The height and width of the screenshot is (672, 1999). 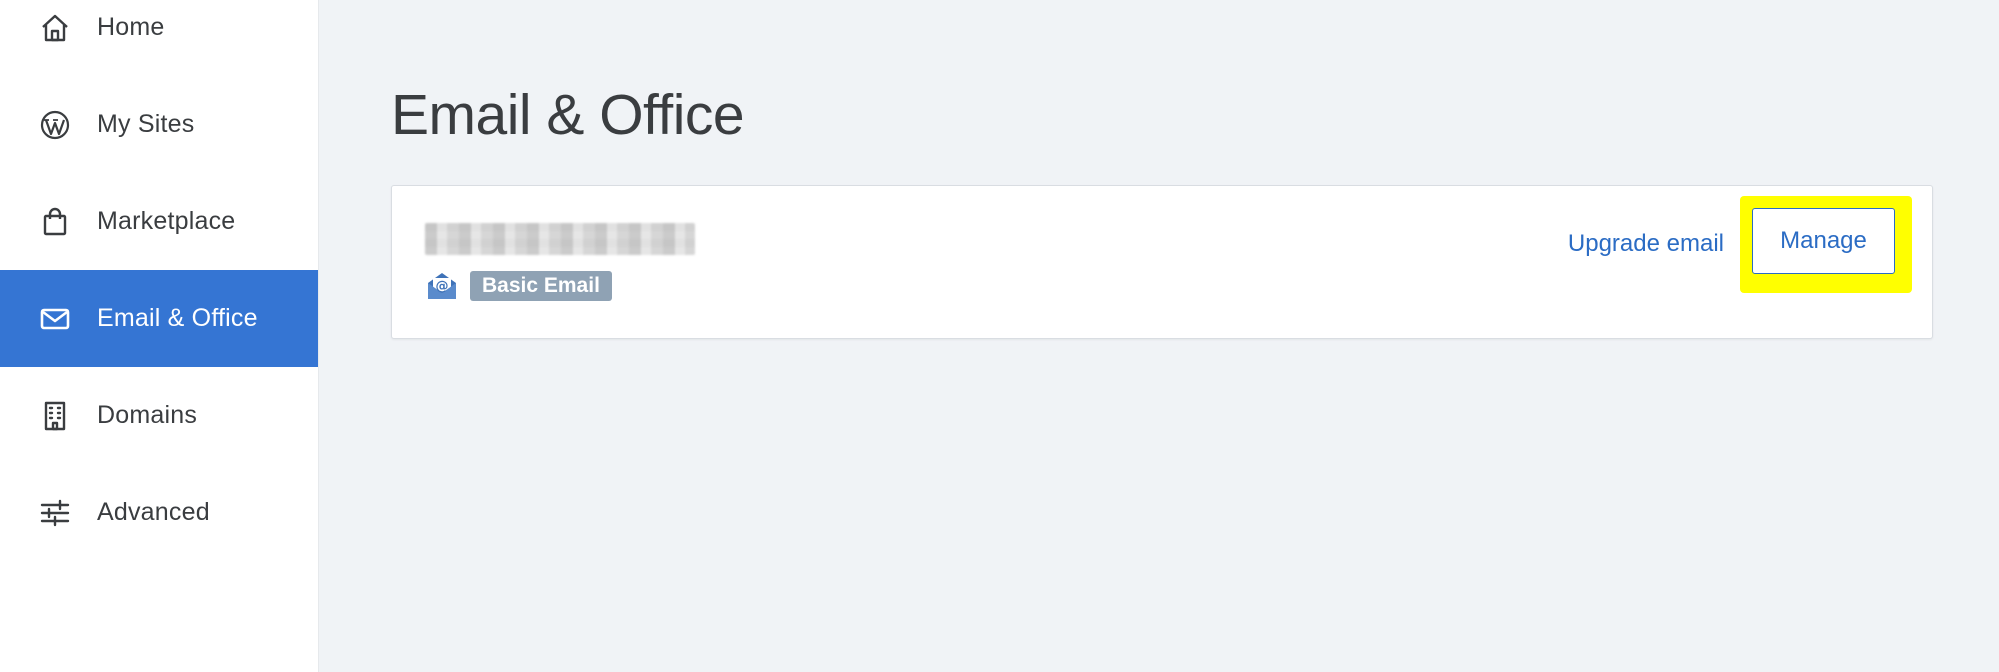 I want to click on sliders-icon, so click(x=55, y=513).